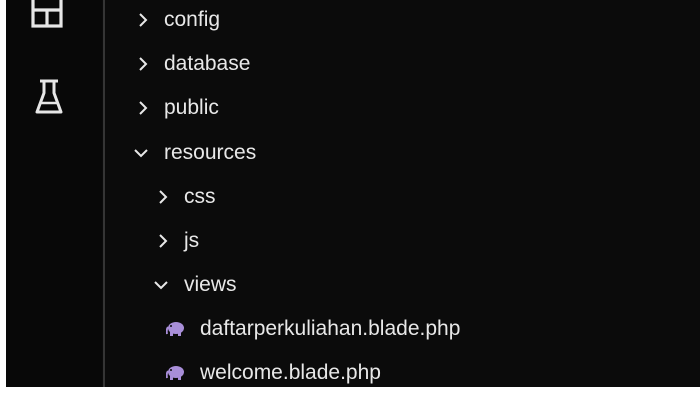  Describe the element at coordinates (192, 19) in the screenshot. I see `tree-item-label: config` at that location.